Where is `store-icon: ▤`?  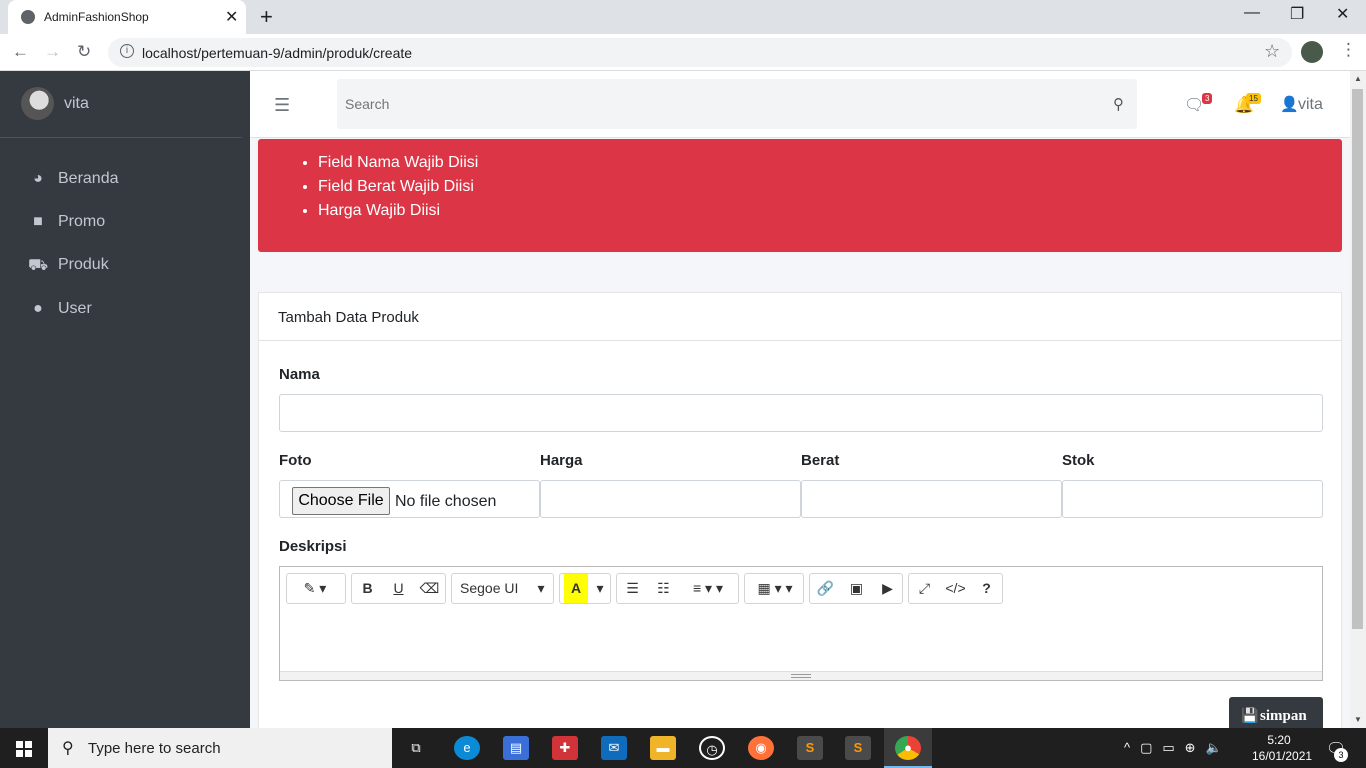
store-icon: ▤ is located at coordinates (516, 748).